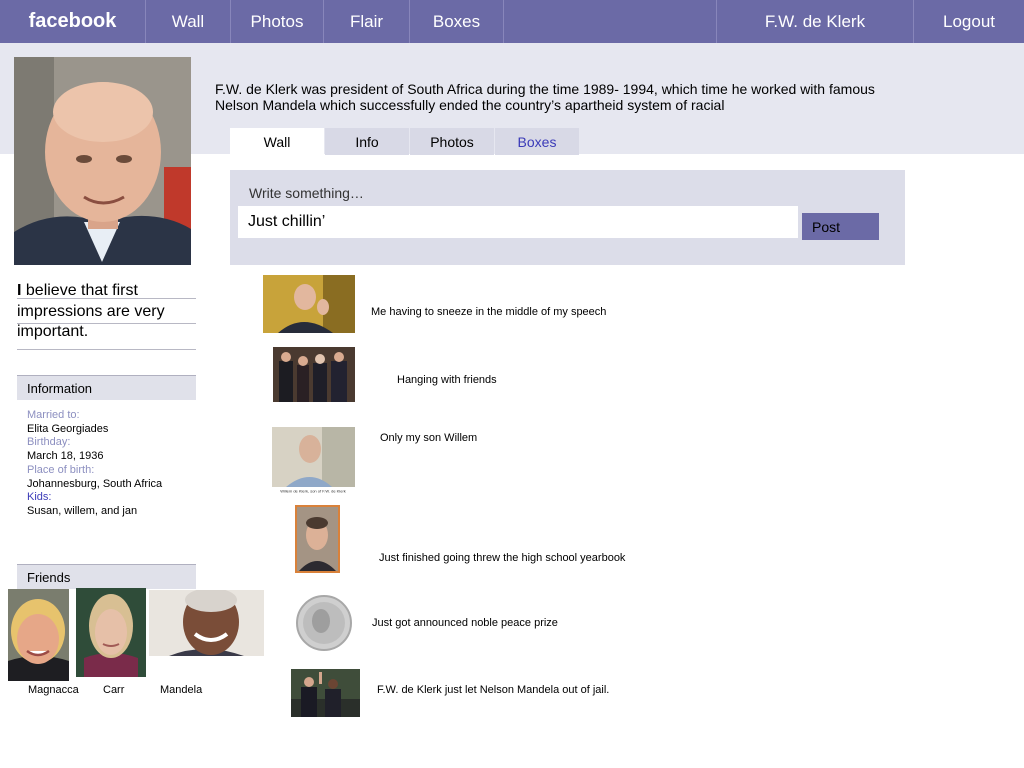 The image size is (1024, 768). I want to click on information-list: Married to: Elita Georgiades Birthday, so click(112, 464).